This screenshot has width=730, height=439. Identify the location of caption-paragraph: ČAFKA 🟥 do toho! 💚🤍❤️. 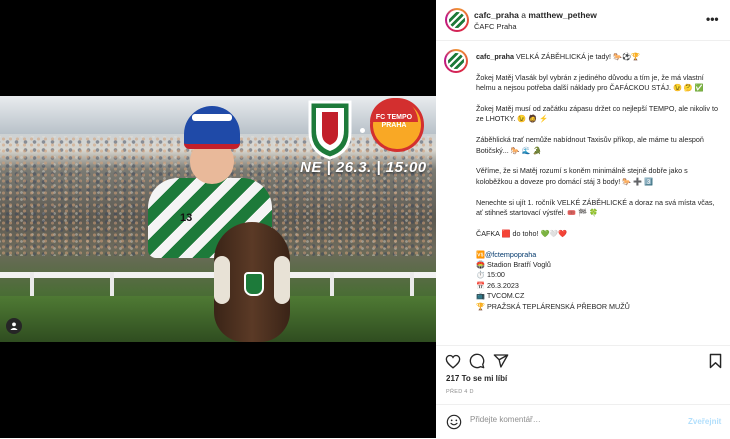
(522, 233).